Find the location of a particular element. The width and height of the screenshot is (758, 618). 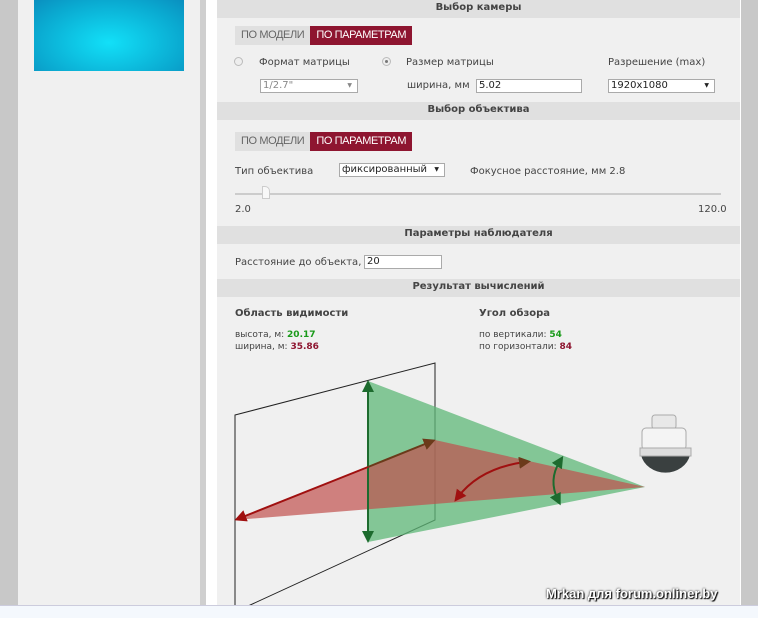

dome-camera-icon is located at coordinates (665, 443).